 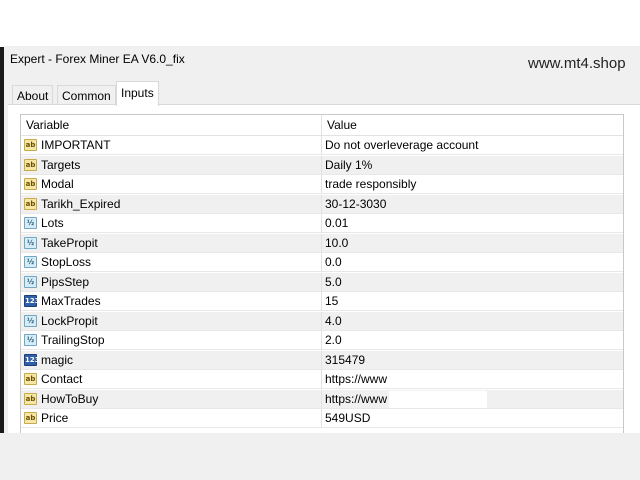 What do you see at coordinates (577, 63) in the screenshot?
I see `watermark-text: www.mt4.shop` at bounding box center [577, 63].